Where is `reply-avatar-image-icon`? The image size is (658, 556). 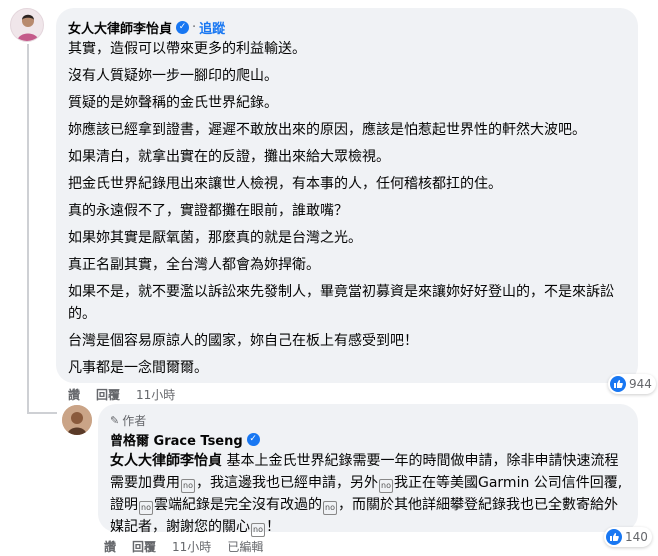 reply-avatar-image-icon is located at coordinates (77, 420).